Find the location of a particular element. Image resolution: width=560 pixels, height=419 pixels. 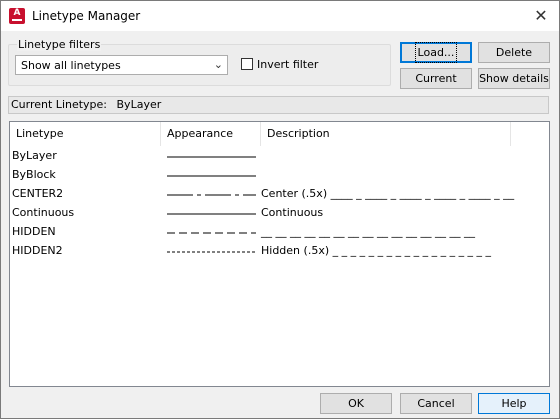

current-linetype-bar: Current Linetype: ByLayer is located at coordinates (278, 105).